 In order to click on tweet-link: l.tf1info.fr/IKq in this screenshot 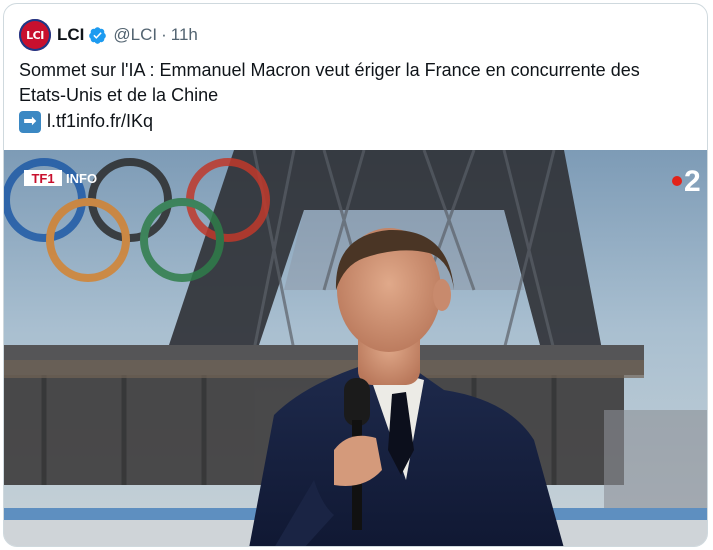, I will do `click(100, 121)`.